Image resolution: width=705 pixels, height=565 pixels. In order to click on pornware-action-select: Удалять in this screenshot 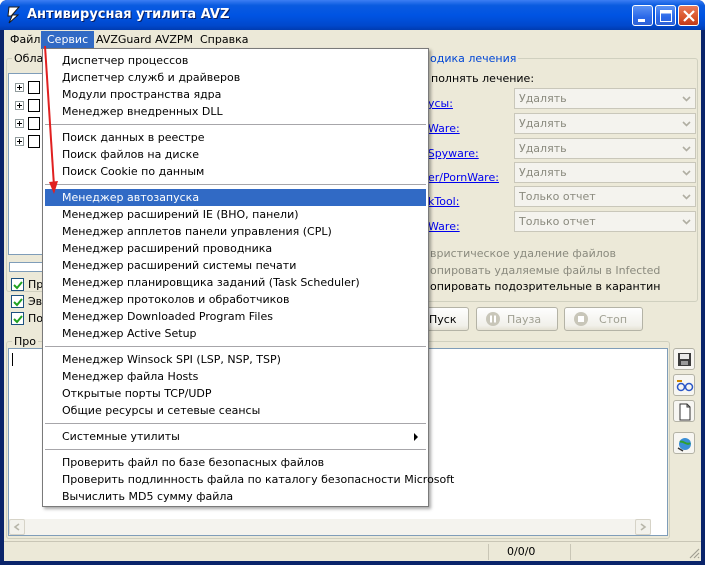, I will do `click(605, 172)`.